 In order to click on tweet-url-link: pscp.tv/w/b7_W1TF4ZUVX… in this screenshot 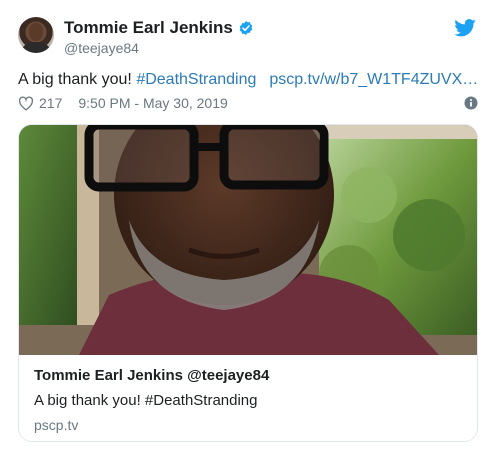, I will do `click(373, 79)`.